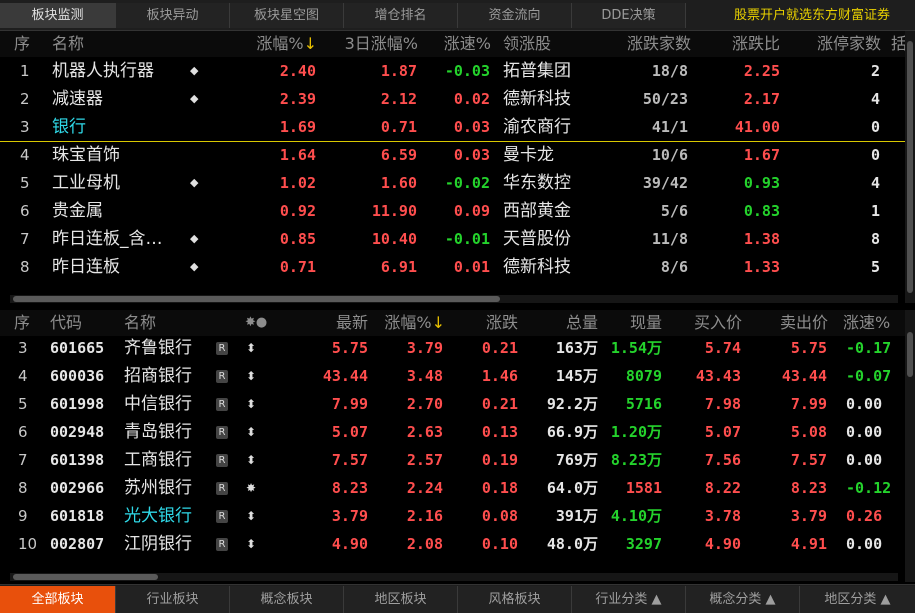 The height and width of the screenshot is (613, 915). I want to click on sector-vscroll-thumb, so click(910, 167).